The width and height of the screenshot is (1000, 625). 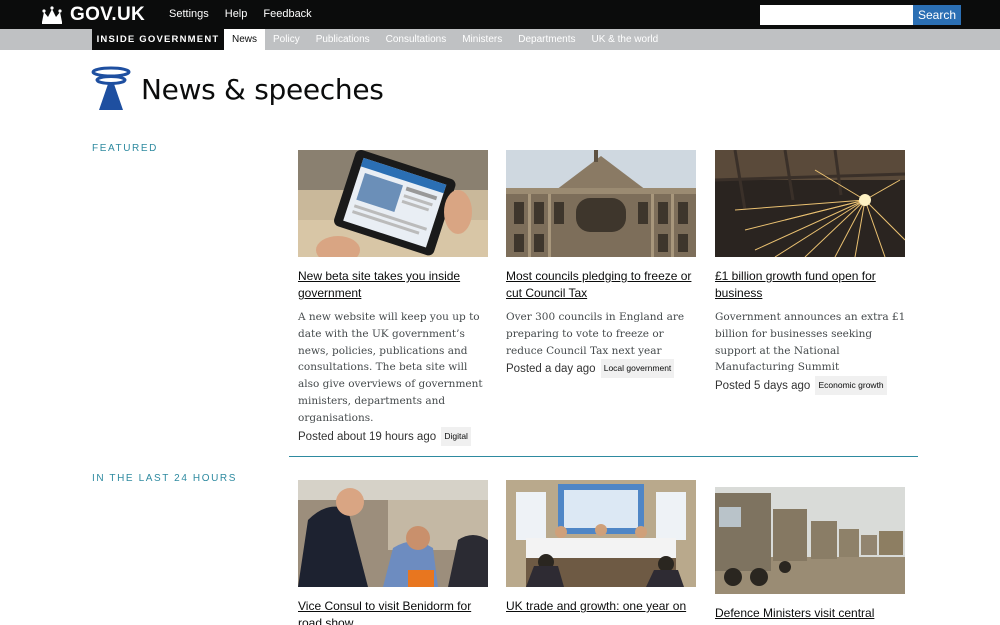 What do you see at coordinates (52, 15) in the screenshot?
I see `crown-icon` at bounding box center [52, 15].